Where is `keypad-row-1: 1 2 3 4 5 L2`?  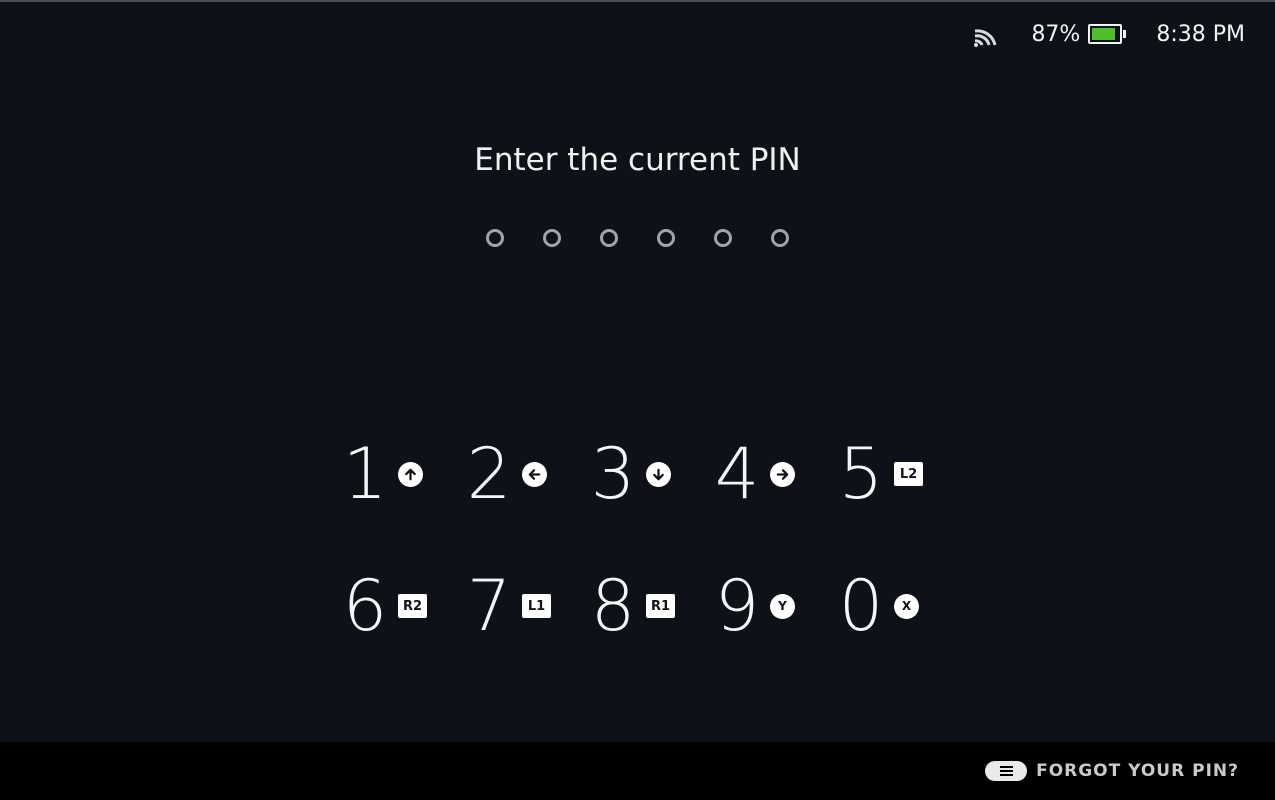
keypad-row-1: 1 2 3 4 5 L2 is located at coordinates (648, 474).